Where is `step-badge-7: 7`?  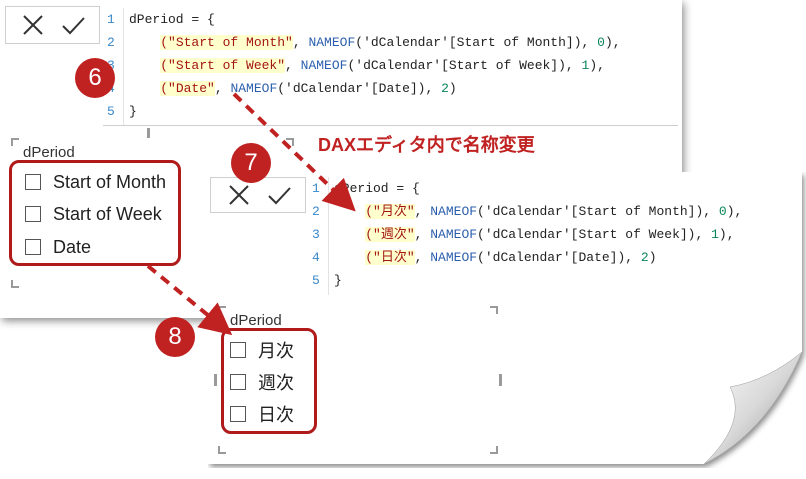 step-badge-7: 7 is located at coordinates (251, 163).